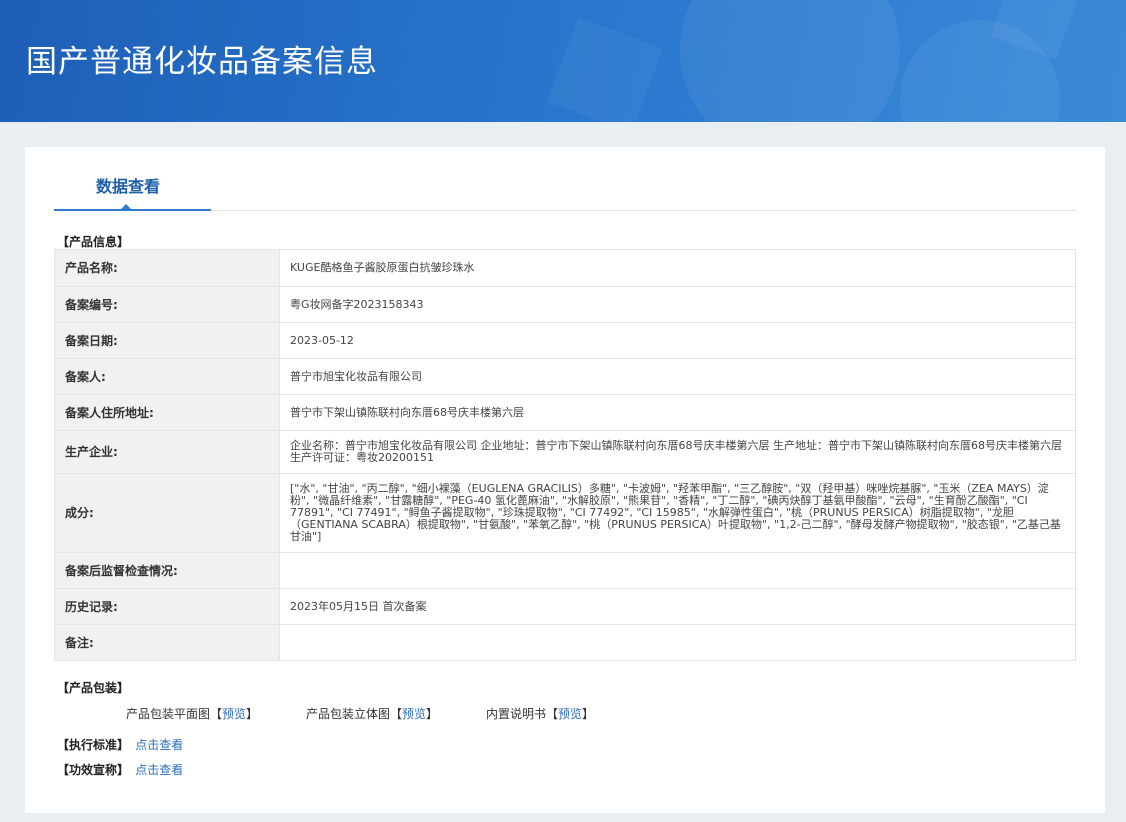 The image size is (1126, 822). Describe the element at coordinates (167, 268) in the screenshot. I see `row-label: 产品名称:` at that location.